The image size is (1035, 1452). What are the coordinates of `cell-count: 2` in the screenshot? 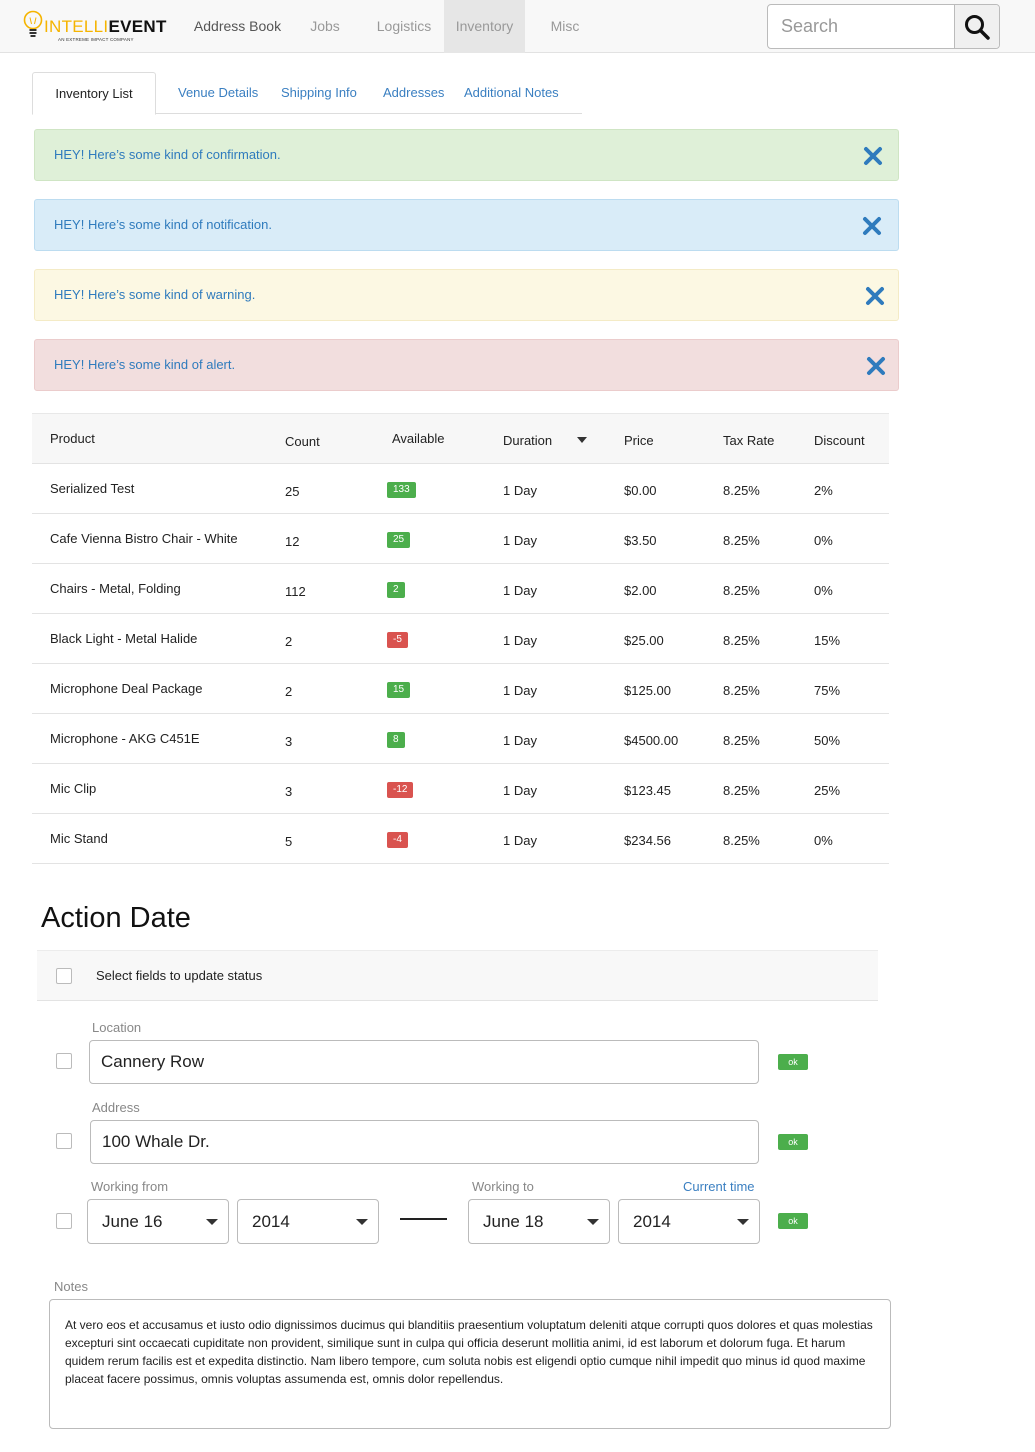 It's located at (289, 691).